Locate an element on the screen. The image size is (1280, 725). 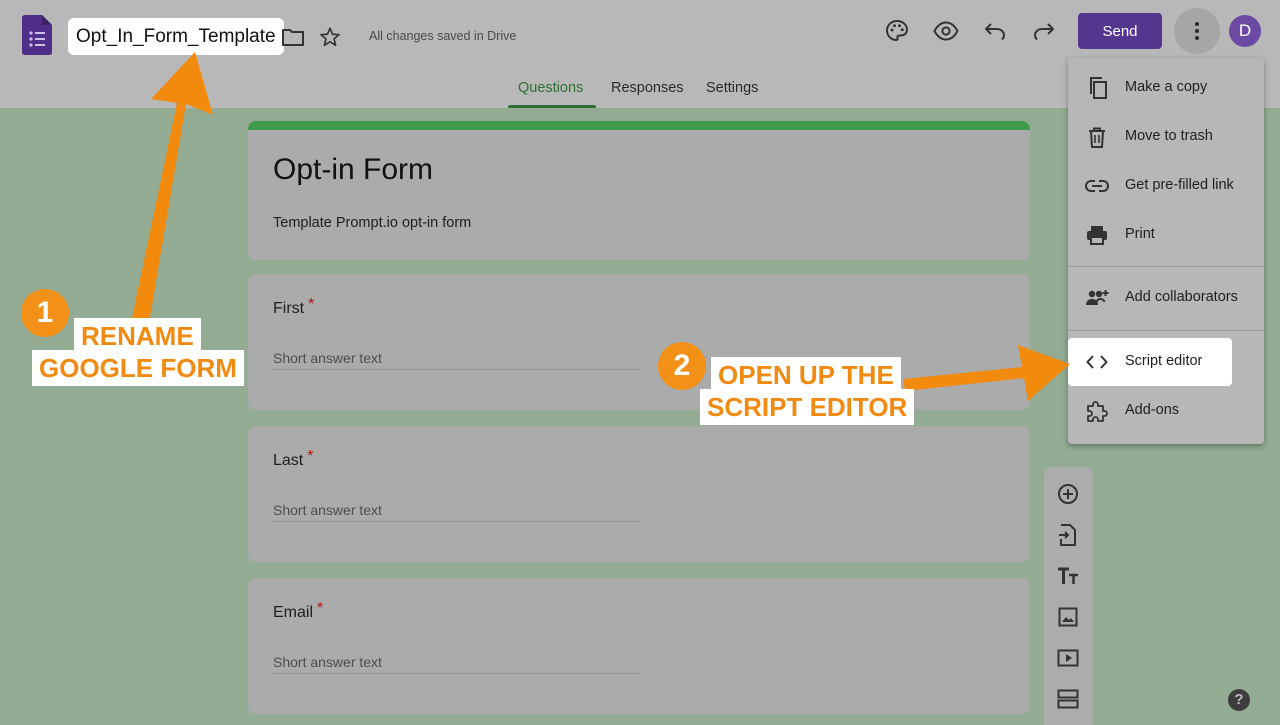
menu-item-script-editor: Script editor is located at coordinates (1150, 362).